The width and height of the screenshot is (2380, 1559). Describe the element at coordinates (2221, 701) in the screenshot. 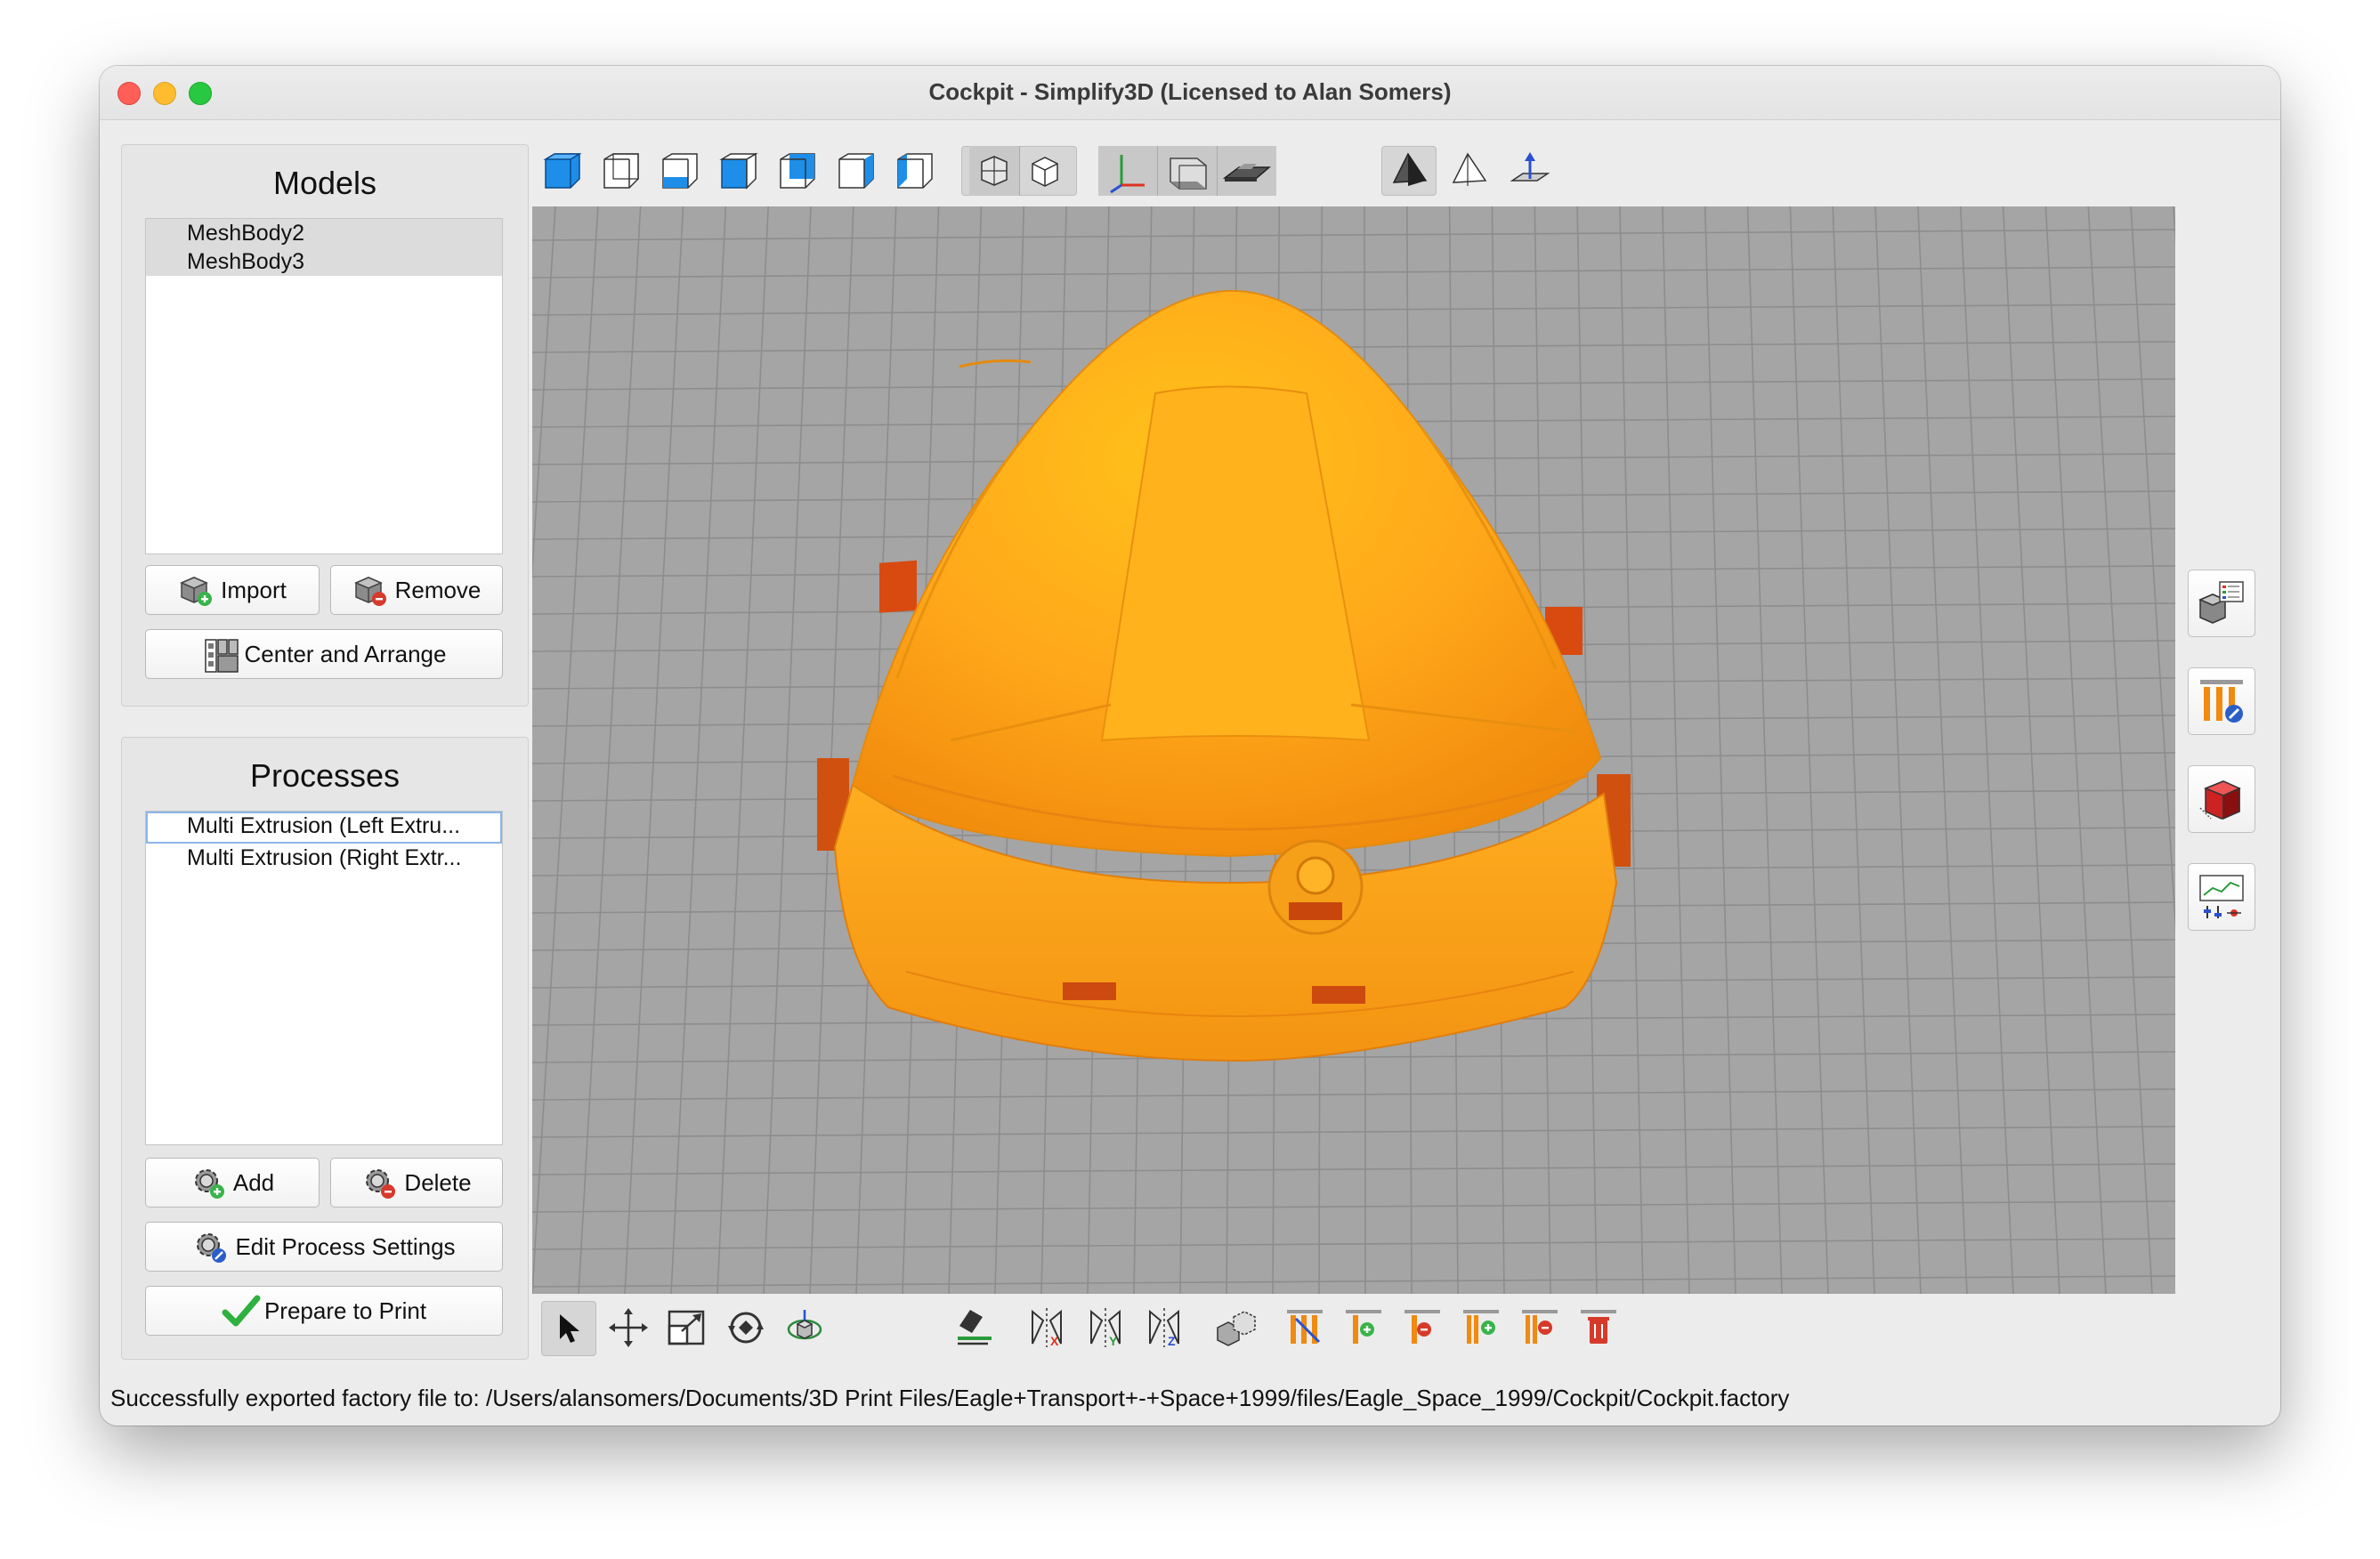

I see `support-settings-icon` at that location.